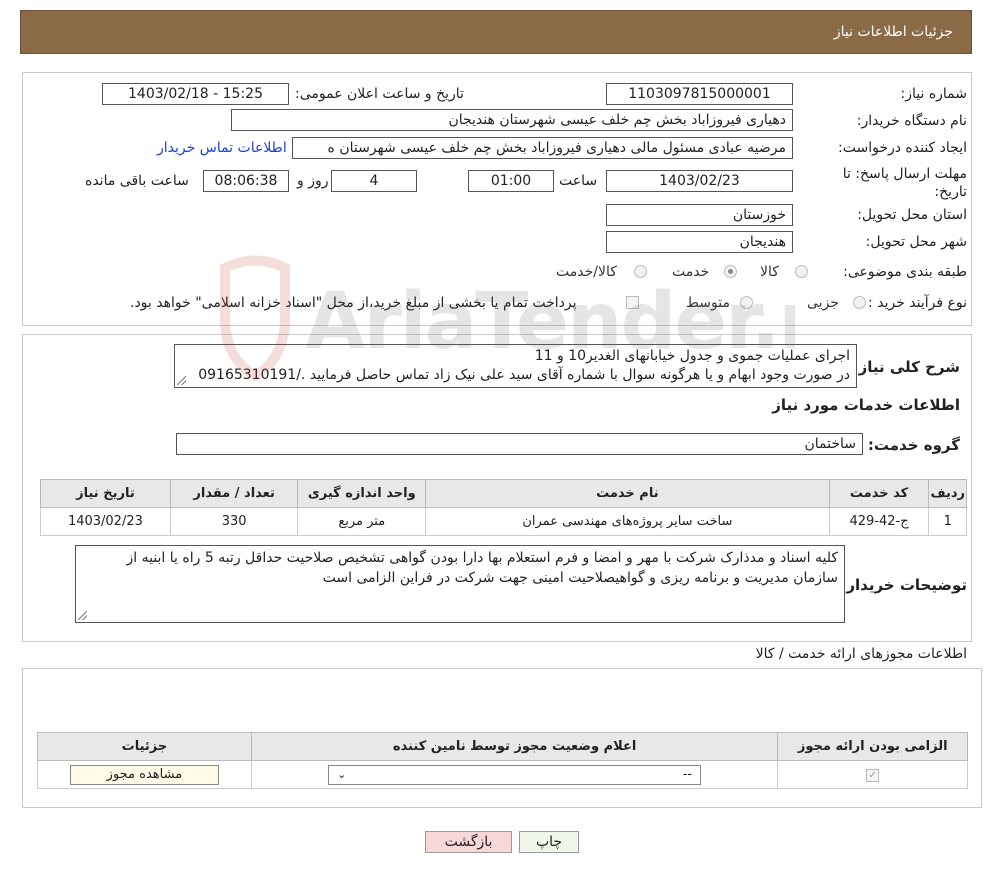 The width and height of the screenshot is (985, 875). What do you see at coordinates (362, 521) in the screenshot?
I see `cell-unit: متر مربع` at bounding box center [362, 521].